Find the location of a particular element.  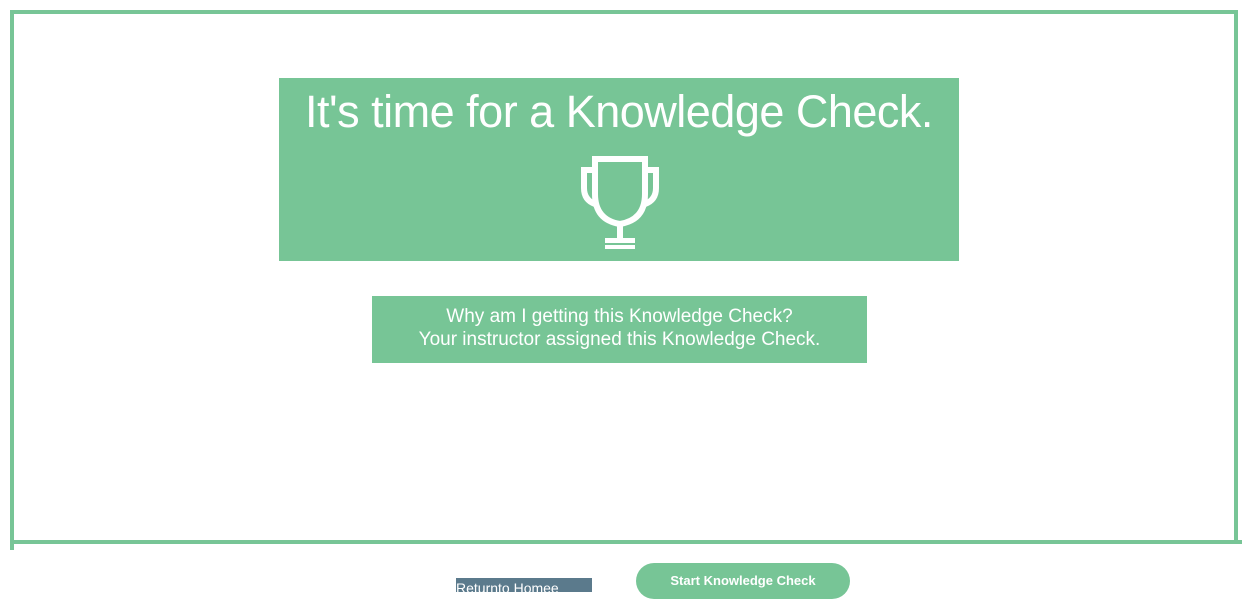

frame-corner-tick-right is located at coordinates (1237, 542).